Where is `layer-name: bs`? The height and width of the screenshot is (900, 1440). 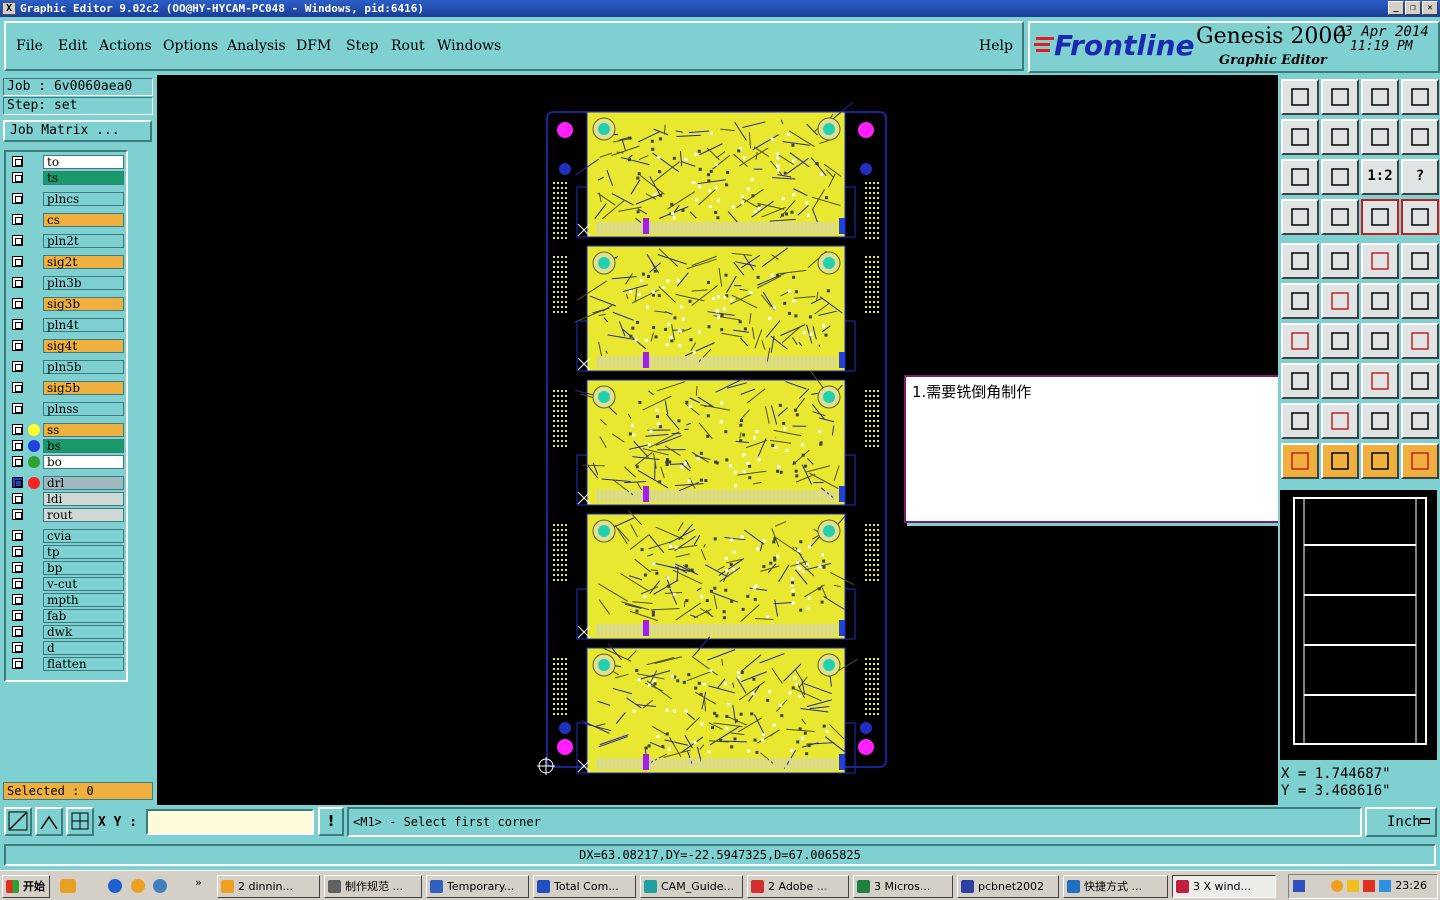
layer-name: bs is located at coordinates (83, 446).